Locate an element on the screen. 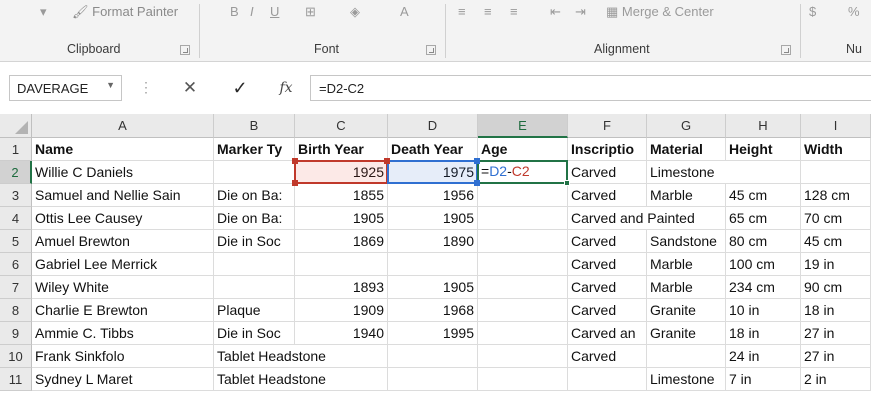  column-header-g: G is located at coordinates (686, 126).